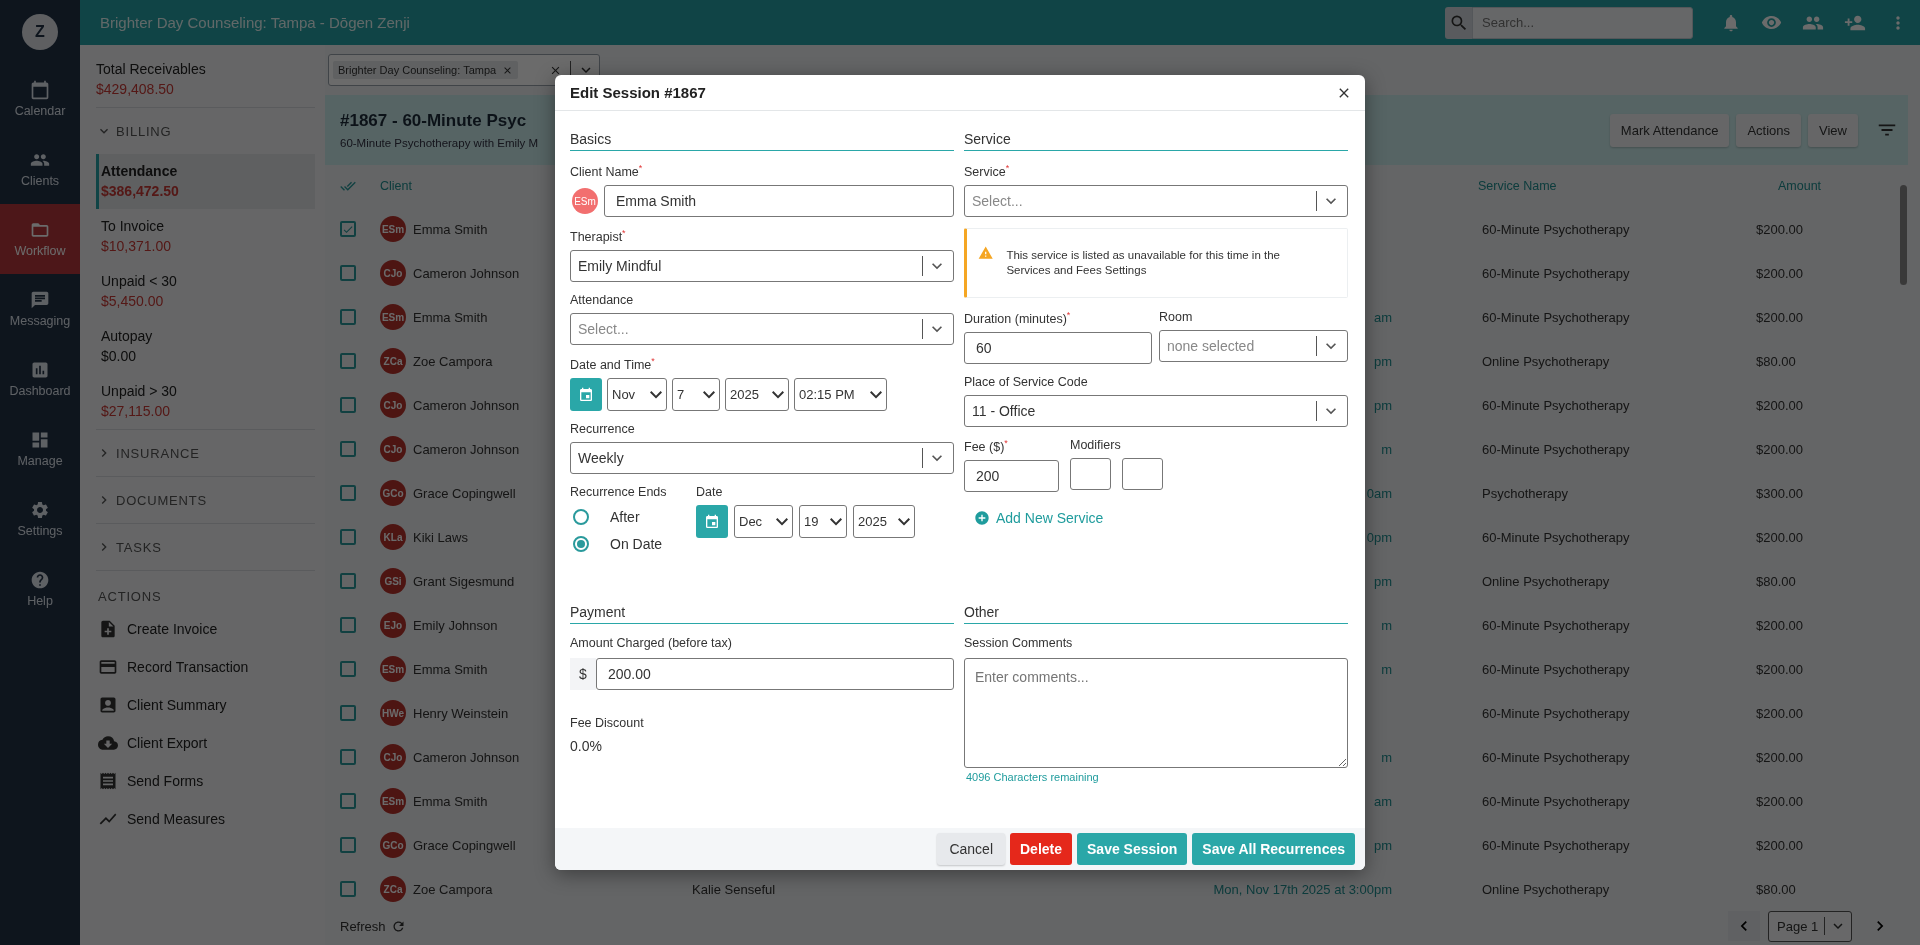  I want to click on session-subtitle: 60-Minute Psychotherapy with Emily M, so click(439, 143).